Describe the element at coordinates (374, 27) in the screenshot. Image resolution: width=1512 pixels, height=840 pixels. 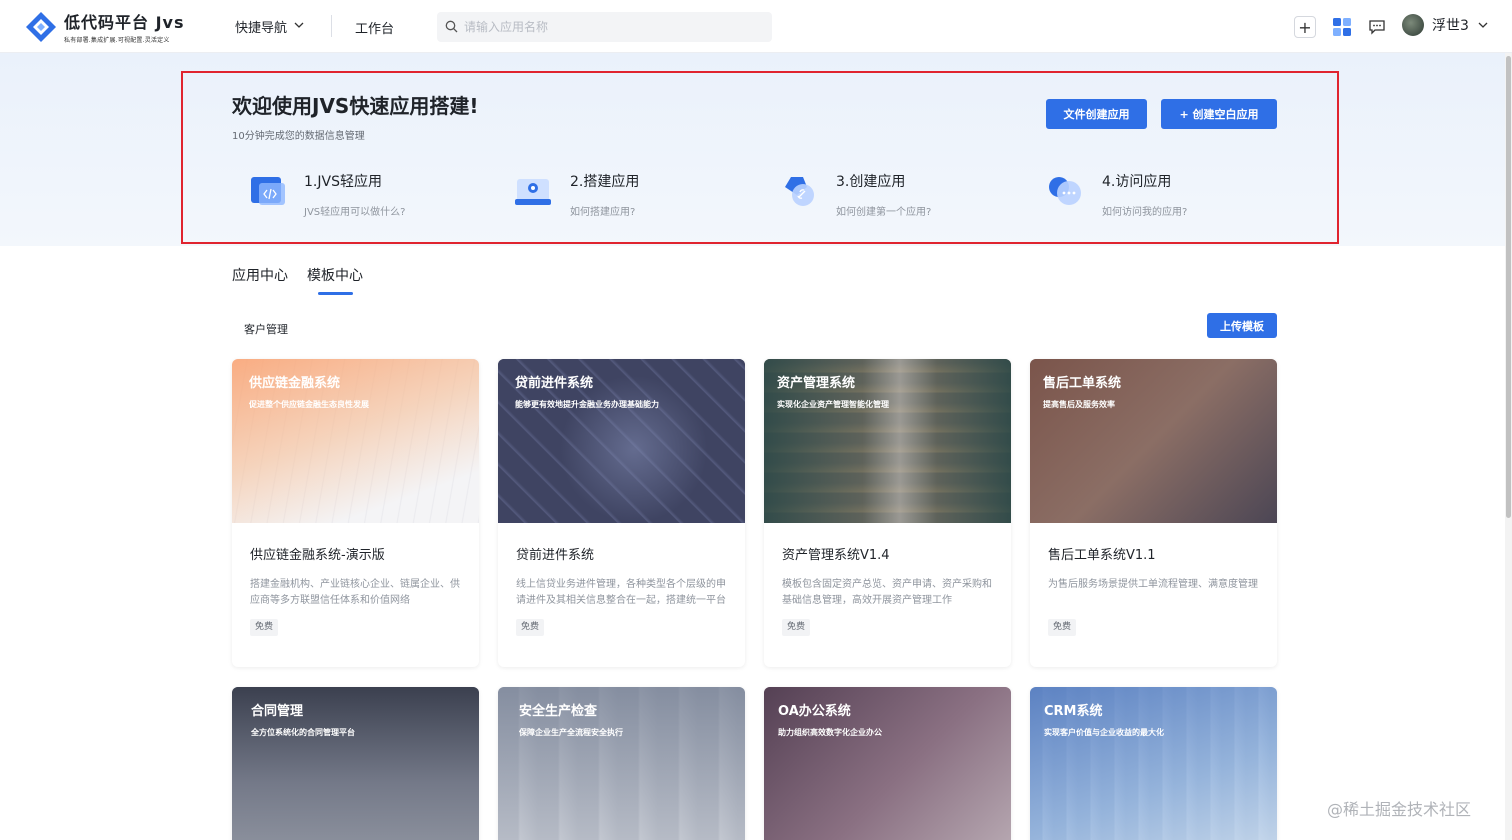
I see `workbench-link: 工作台` at that location.